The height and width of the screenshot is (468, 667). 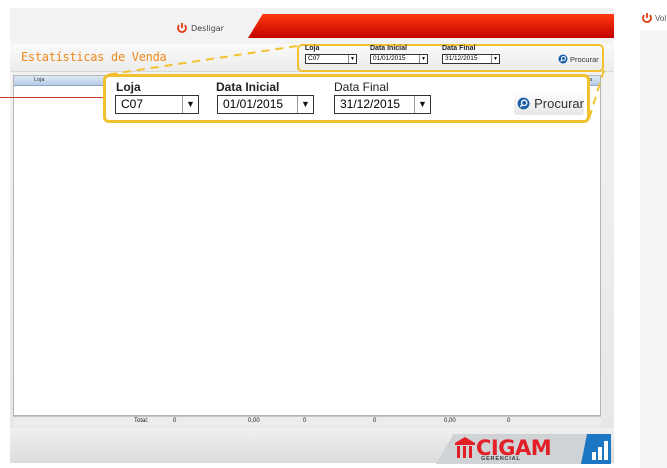 I want to click on back-label: Vol, so click(x=661, y=18).